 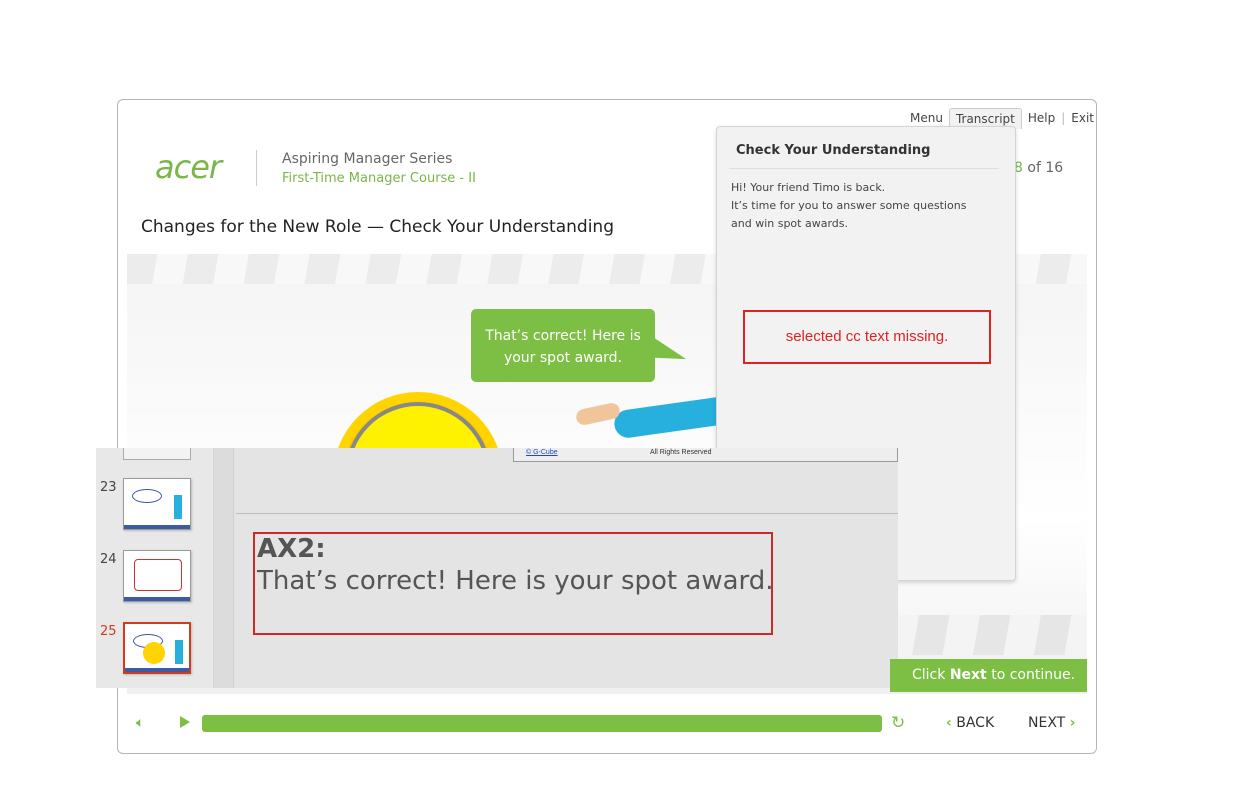 I want to click on thumb-box, so click(x=158, y=575).